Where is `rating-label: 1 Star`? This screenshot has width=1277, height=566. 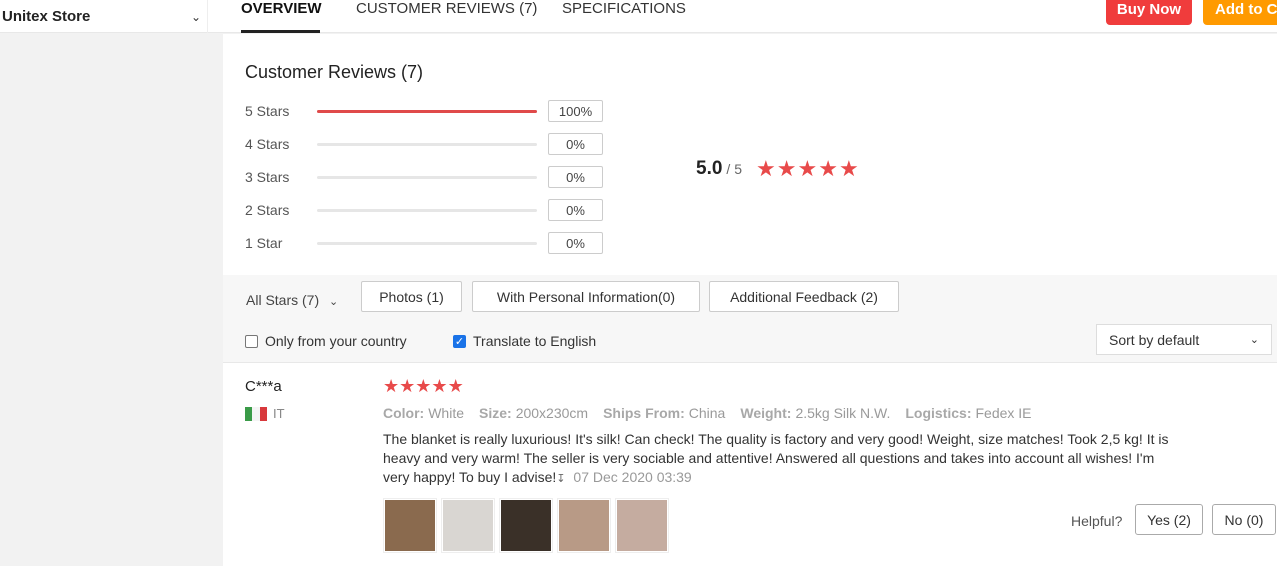
rating-label: 1 Star is located at coordinates (264, 243).